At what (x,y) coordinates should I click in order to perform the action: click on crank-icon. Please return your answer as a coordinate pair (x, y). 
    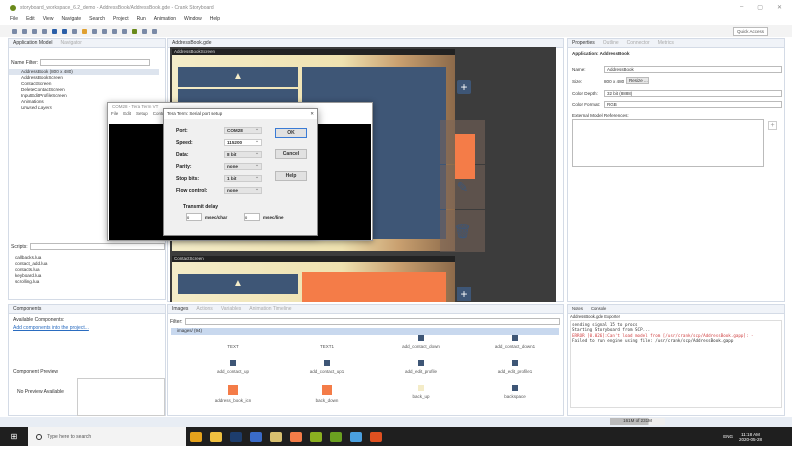
    Looking at the image, I should click on (296, 436).